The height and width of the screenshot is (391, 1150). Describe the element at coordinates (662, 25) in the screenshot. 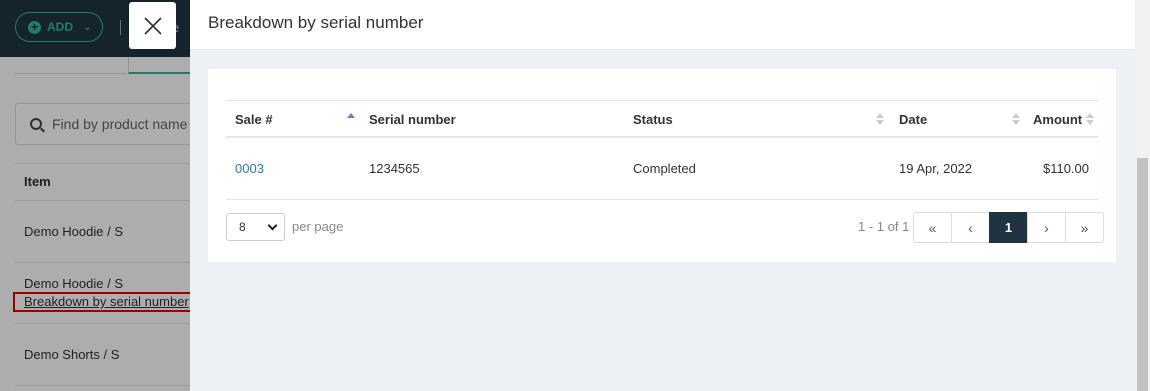

I see `modal-header: Breakdown by serial number` at that location.